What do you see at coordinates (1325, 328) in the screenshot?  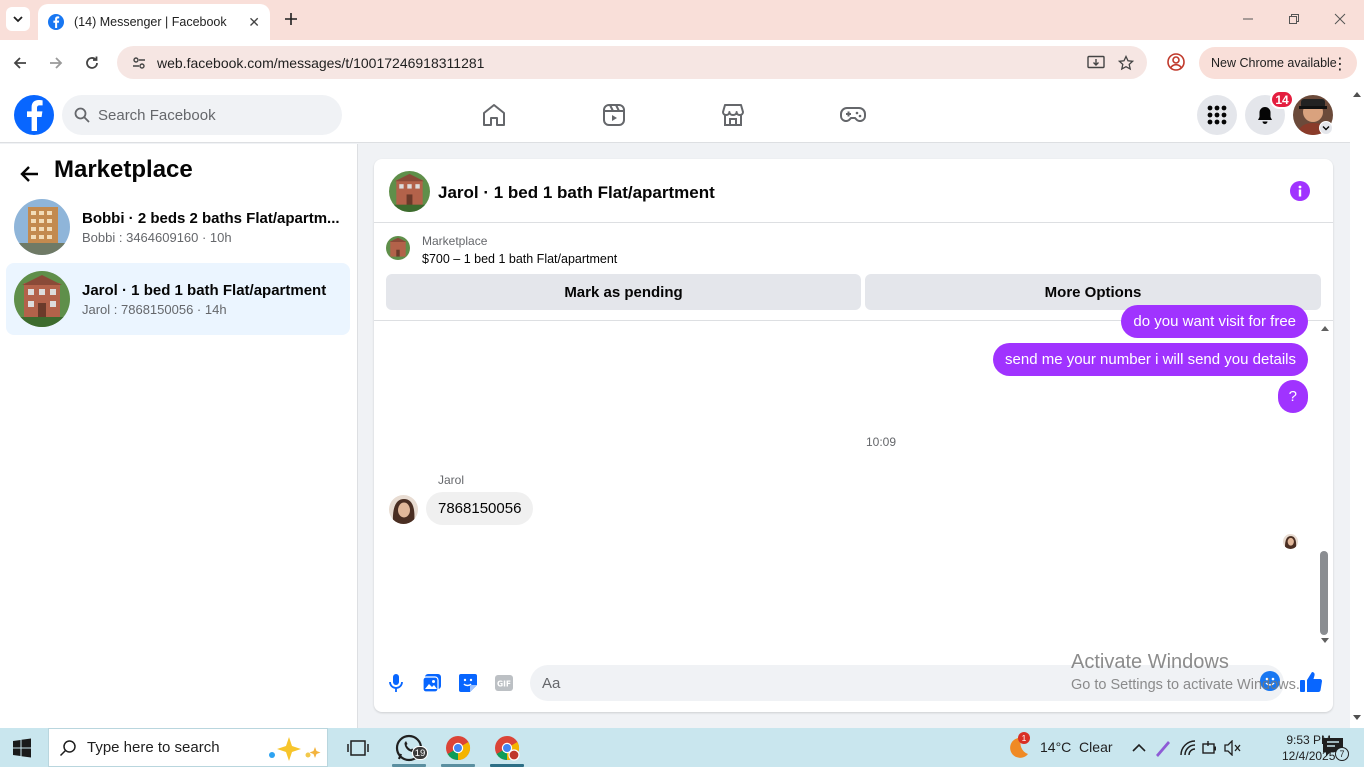 I see `scroll-up-icon` at bounding box center [1325, 328].